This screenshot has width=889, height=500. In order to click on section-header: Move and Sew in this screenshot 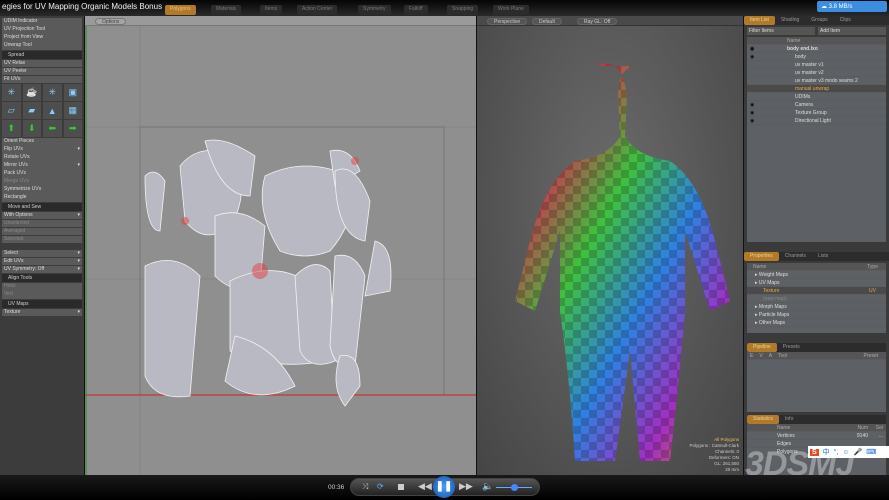, I will do `click(42, 206)`.